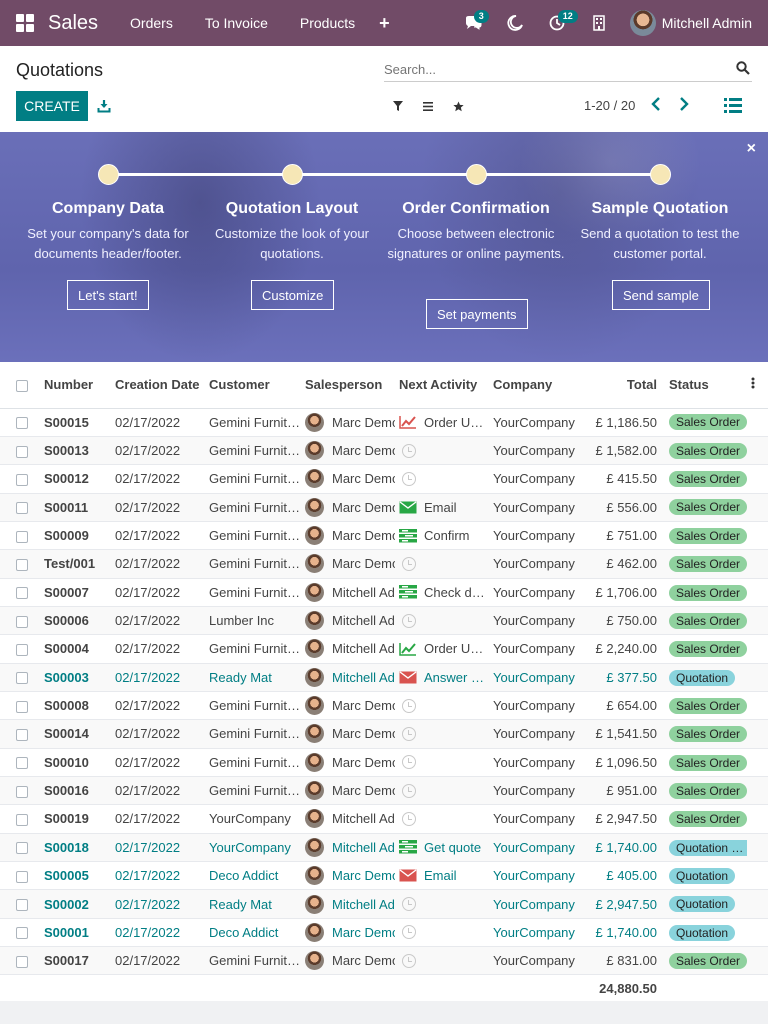 Image resolution: width=768 pixels, height=1024 pixels. I want to click on chart-up-red-icon, so click(408, 422).